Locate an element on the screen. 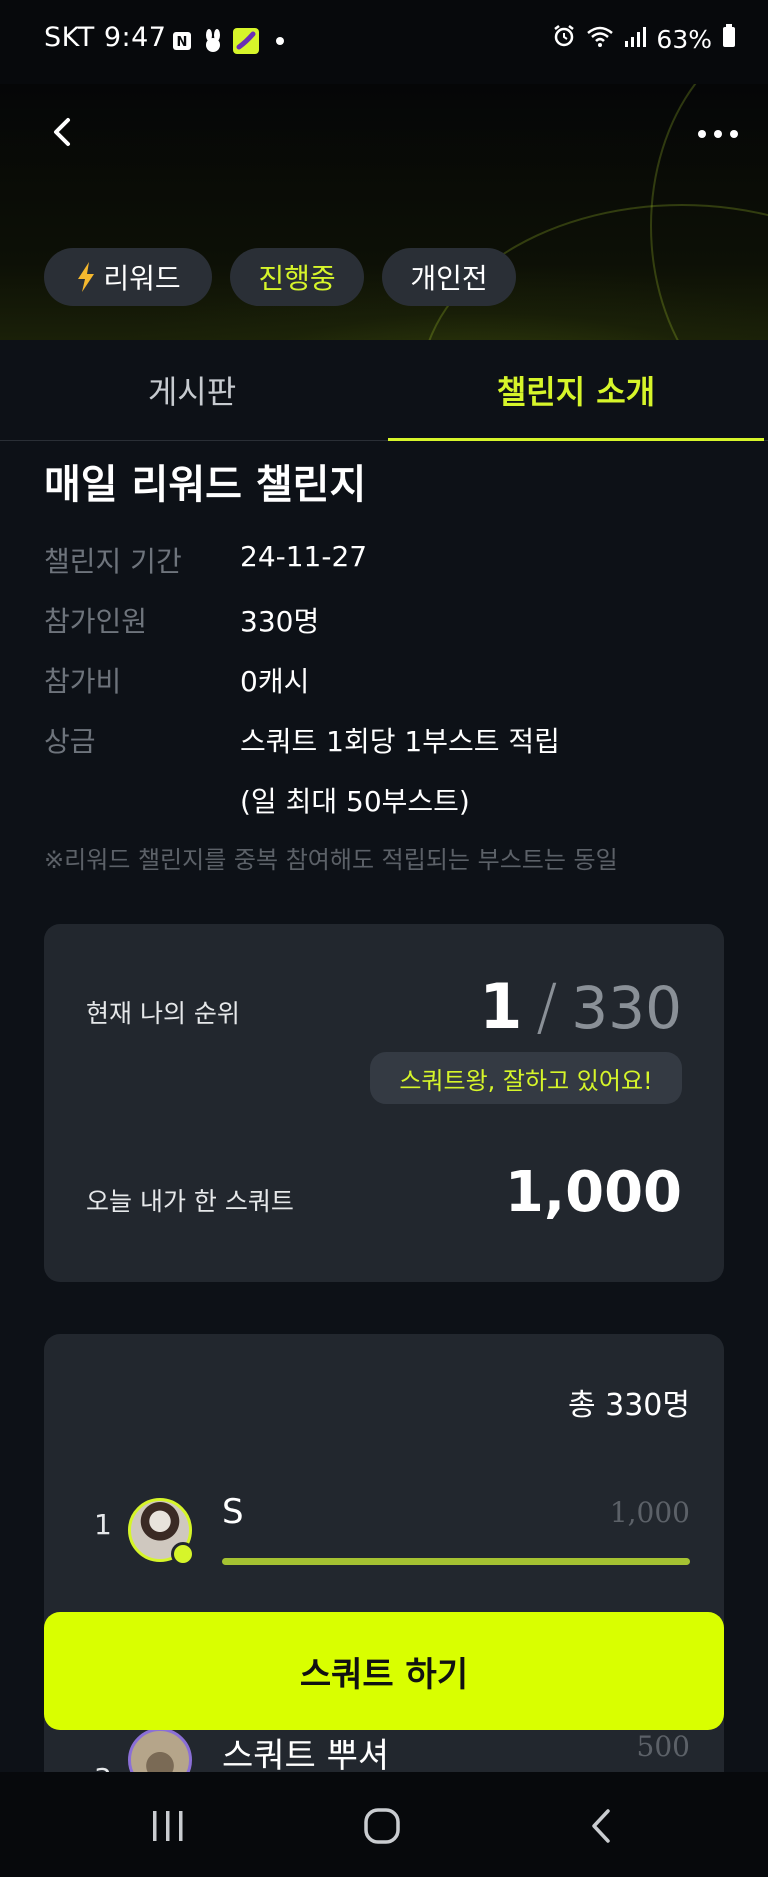 Image resolution: width=768 pixels, height=1877 pixels. info-label-fee: 참가비 is located at coordinates (83, 681).